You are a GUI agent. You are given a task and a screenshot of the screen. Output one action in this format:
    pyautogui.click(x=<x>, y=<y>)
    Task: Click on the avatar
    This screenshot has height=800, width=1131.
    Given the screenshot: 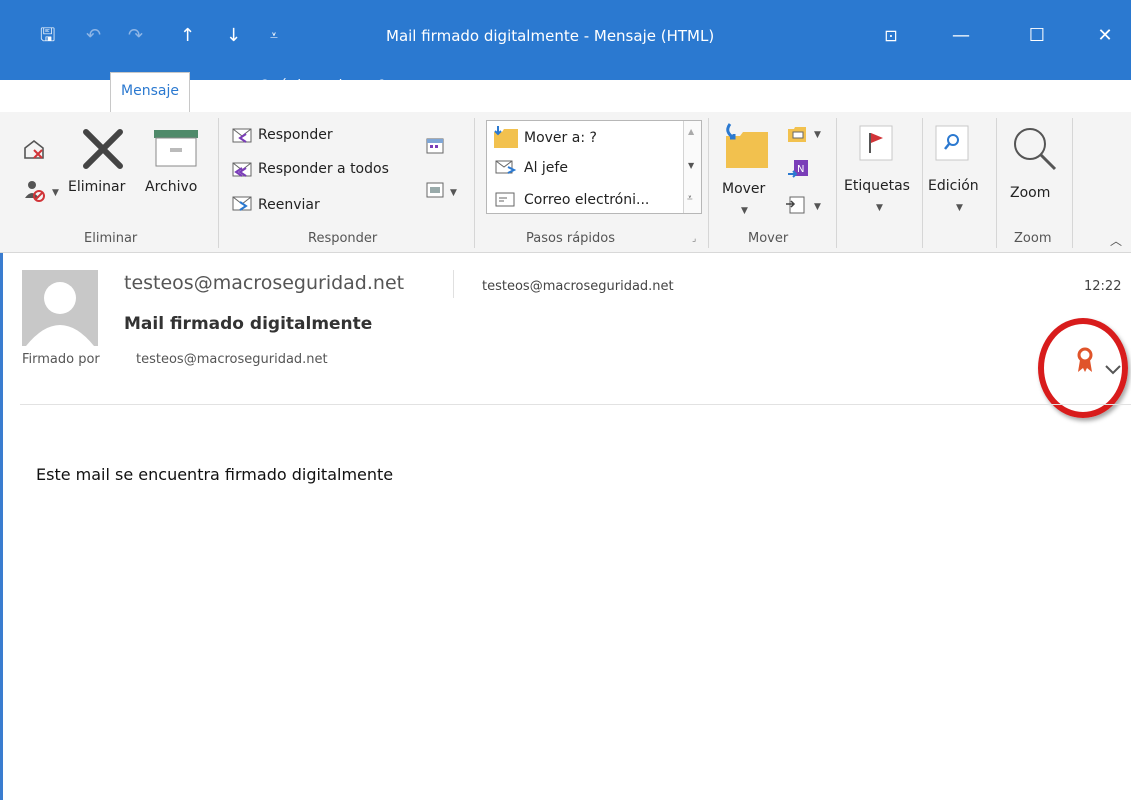 What is the action you would take?
    pyautogui.click(x=60, y=308)
    